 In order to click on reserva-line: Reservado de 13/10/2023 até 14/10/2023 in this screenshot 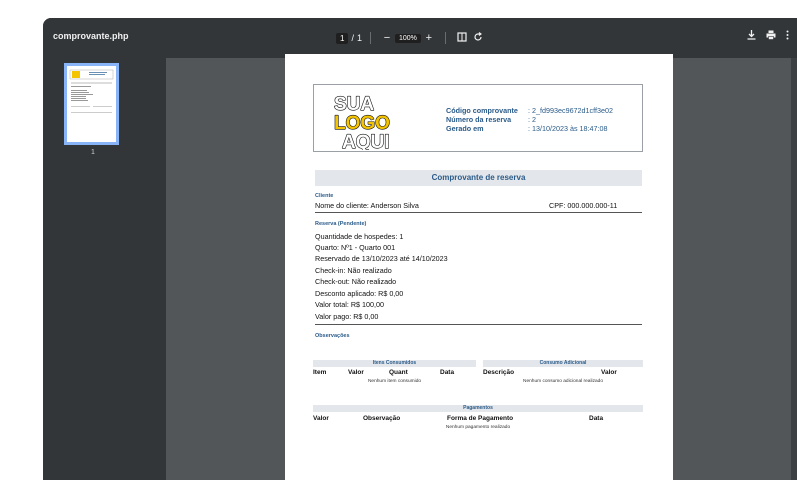, I will do `click(381, 258)`.